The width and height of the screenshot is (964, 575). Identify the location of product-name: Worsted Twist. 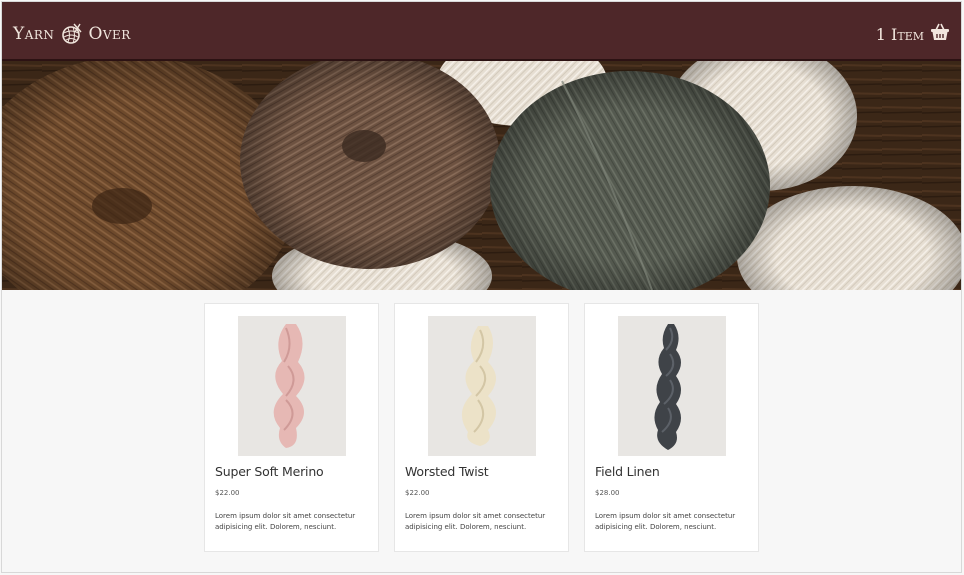
(447, 471).